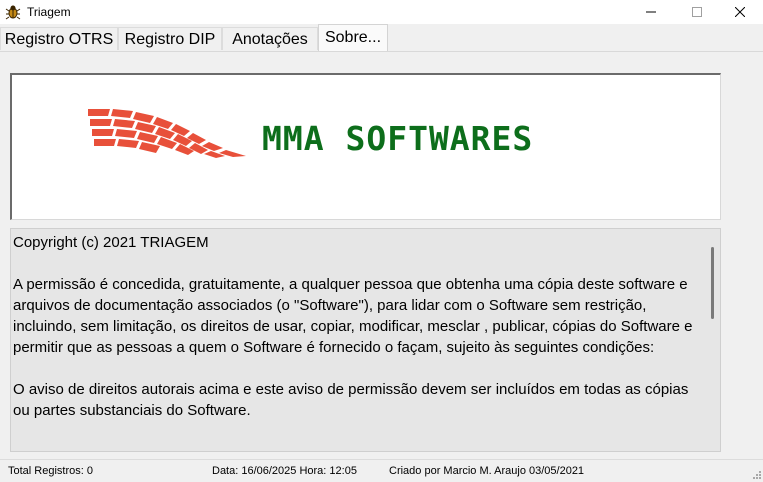  What do you see at coordinates (111, 242) in the screenshot?
I see `copyright-line: Copyright (c) 2021 TRIAGEM` at bounding box center [111, 242].